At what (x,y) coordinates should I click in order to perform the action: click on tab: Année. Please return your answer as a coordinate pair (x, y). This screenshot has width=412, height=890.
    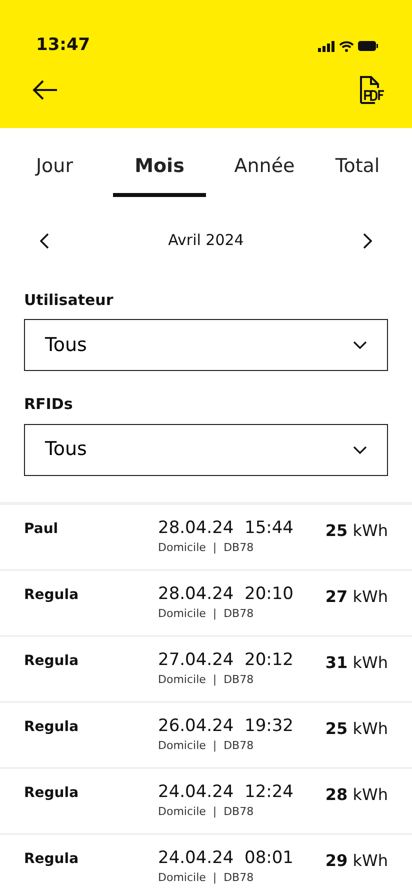
    Looking at the image, I should click on (264, 172).